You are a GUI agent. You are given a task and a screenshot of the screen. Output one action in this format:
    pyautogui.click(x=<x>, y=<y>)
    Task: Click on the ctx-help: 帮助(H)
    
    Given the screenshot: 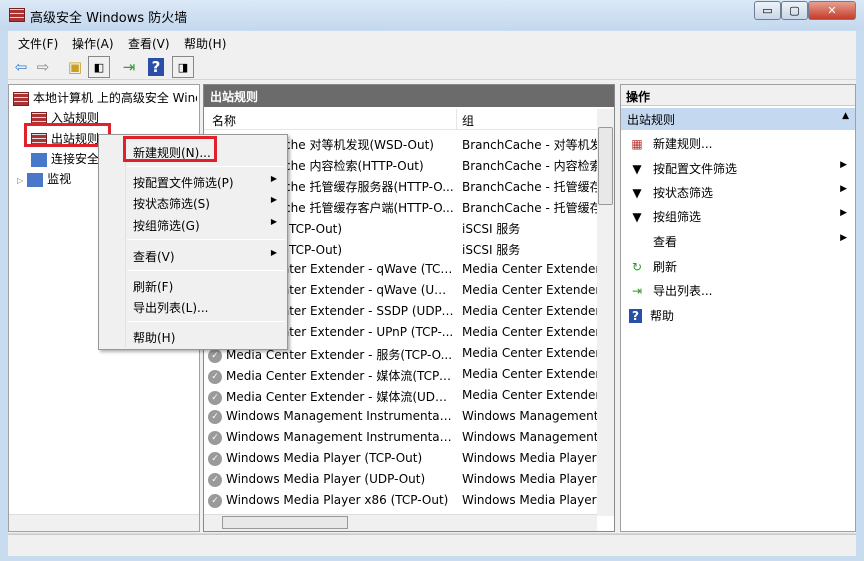 What is the action you would take?
    pyautogui.click(x=154, y=337)
    